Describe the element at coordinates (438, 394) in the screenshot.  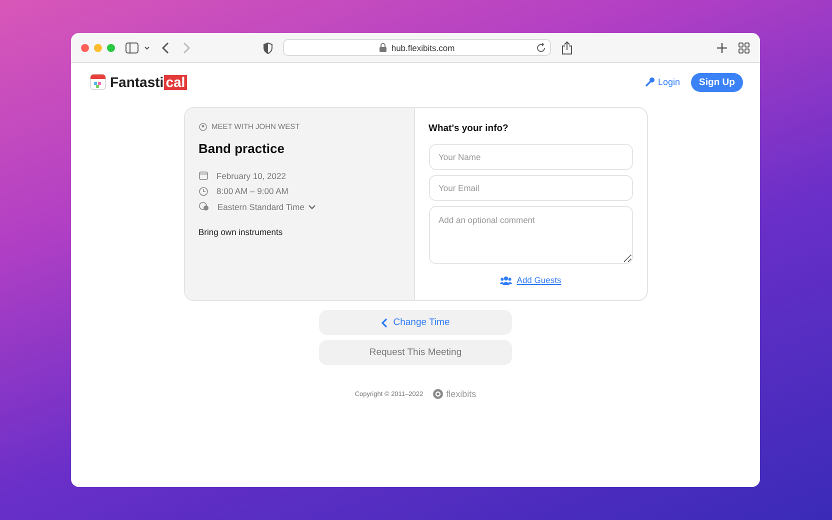
I see `flexibits-logo-icon` at that location.